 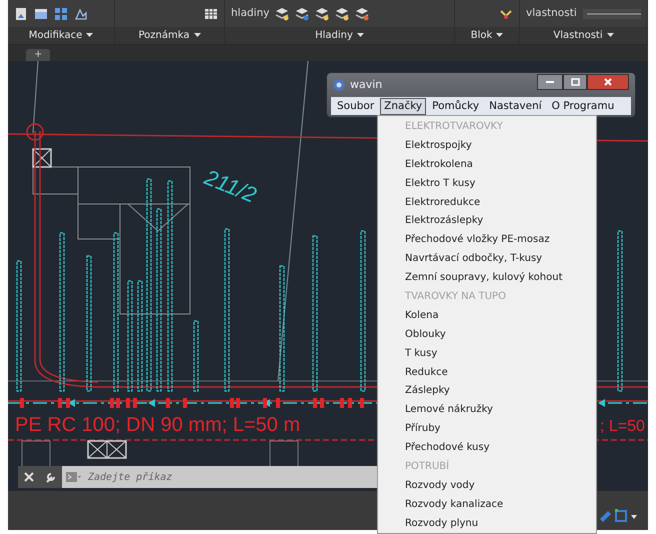 What do you see at coordinates (551, 13) in the screenshot?
I see `ribbon-label: vlastnosti` at bounding box center [551, 13].